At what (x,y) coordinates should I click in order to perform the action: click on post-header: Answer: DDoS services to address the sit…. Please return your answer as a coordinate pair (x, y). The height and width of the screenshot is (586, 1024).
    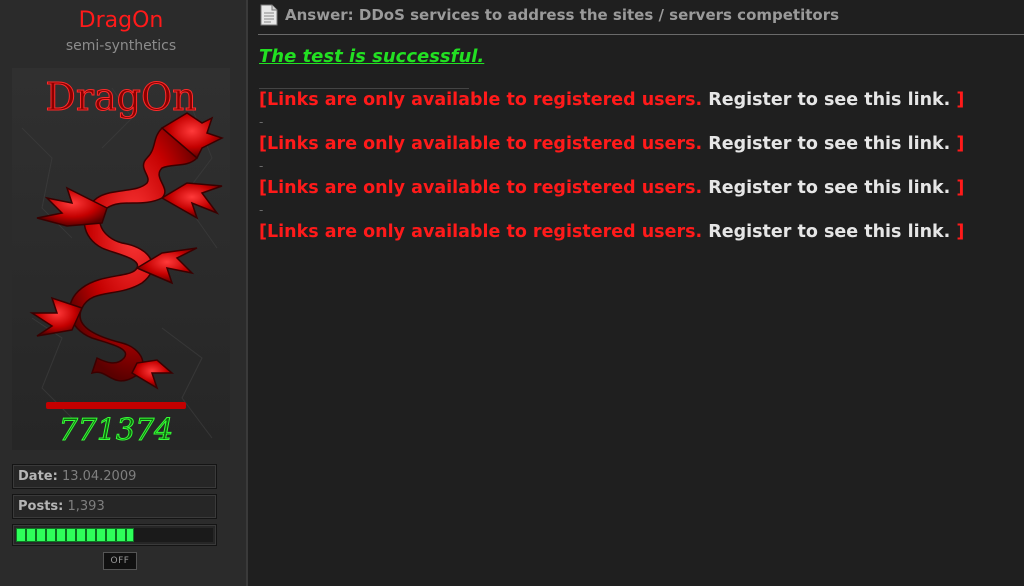
    Looking at the image, I should click on (641, 18).